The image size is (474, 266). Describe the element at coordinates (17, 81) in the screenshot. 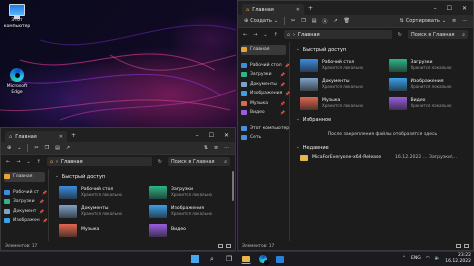

I see `desktop-icon-edge: Microsoft Edge` at that location.